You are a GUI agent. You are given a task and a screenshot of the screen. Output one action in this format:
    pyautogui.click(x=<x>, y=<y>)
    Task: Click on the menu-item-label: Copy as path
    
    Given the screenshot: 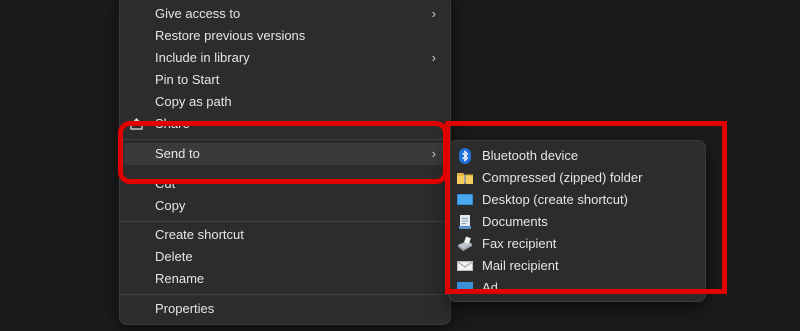 What is the action you would take?
    pyautogui.click(x=193, y=101)
    